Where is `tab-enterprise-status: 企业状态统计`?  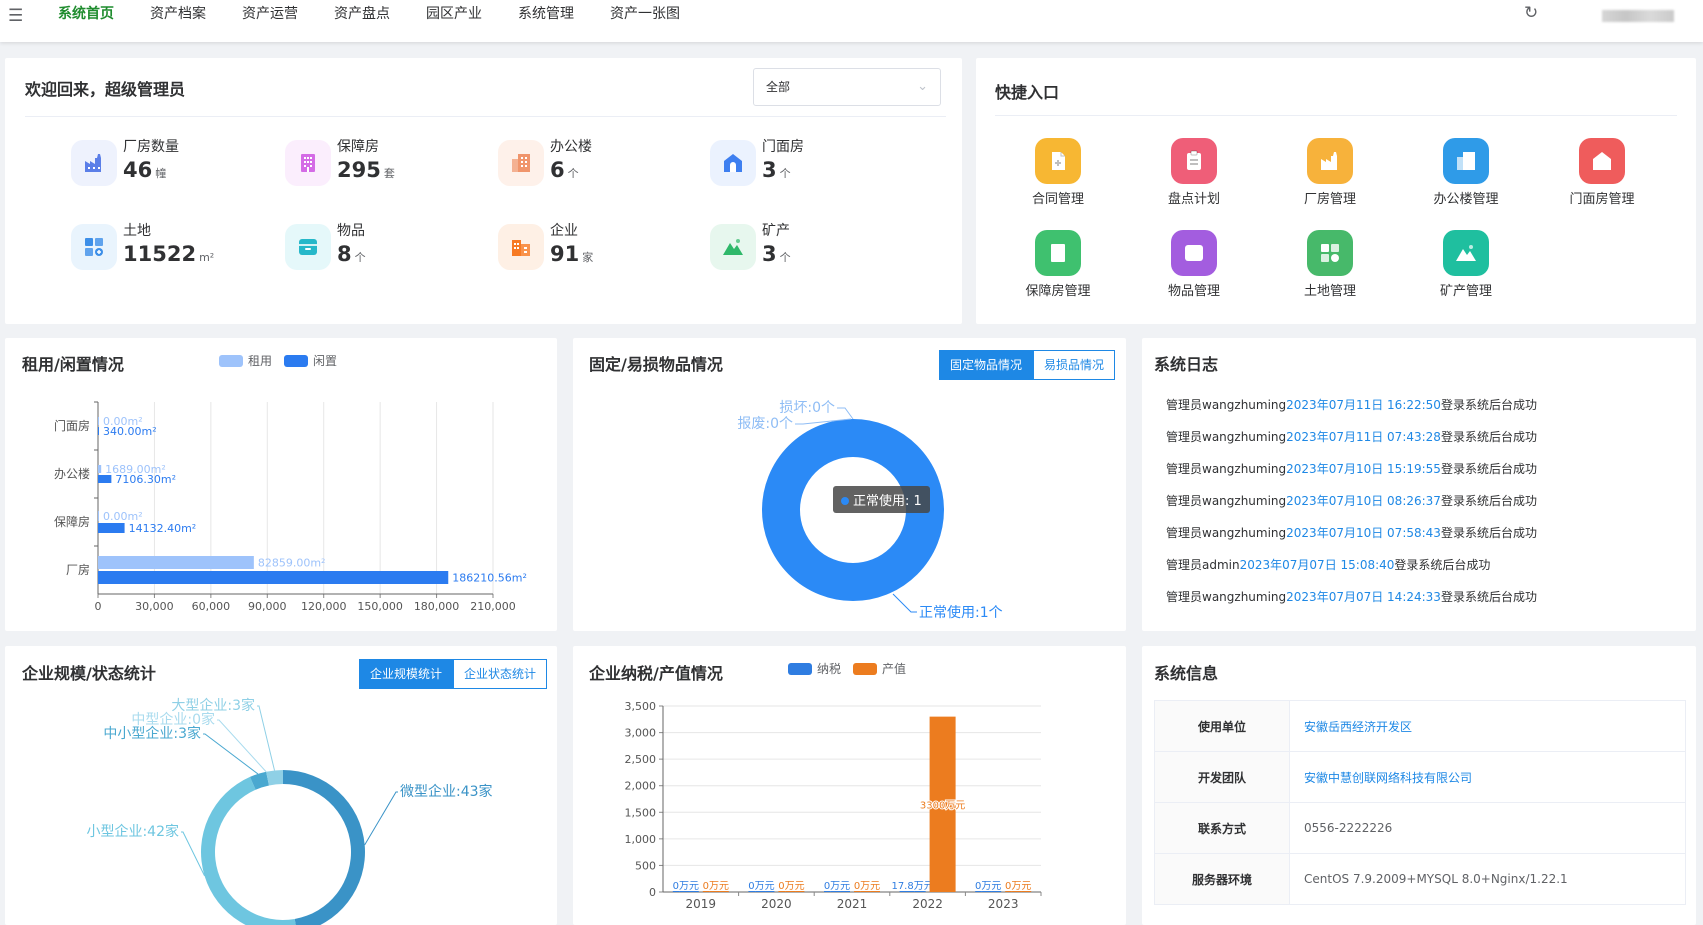 tab-enterprise-status: 企业状态统计 is located at coordinates (500, 674).